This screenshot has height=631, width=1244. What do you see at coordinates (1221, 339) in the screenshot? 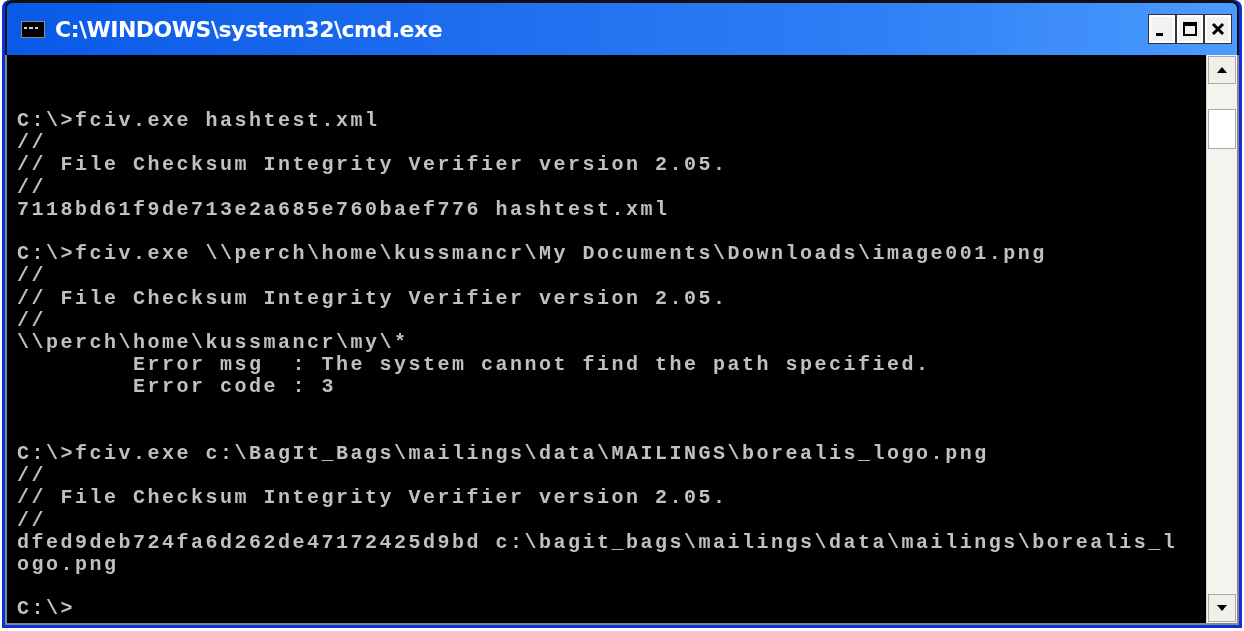
I see `scrollbar` at bounding box center [1221, 339].